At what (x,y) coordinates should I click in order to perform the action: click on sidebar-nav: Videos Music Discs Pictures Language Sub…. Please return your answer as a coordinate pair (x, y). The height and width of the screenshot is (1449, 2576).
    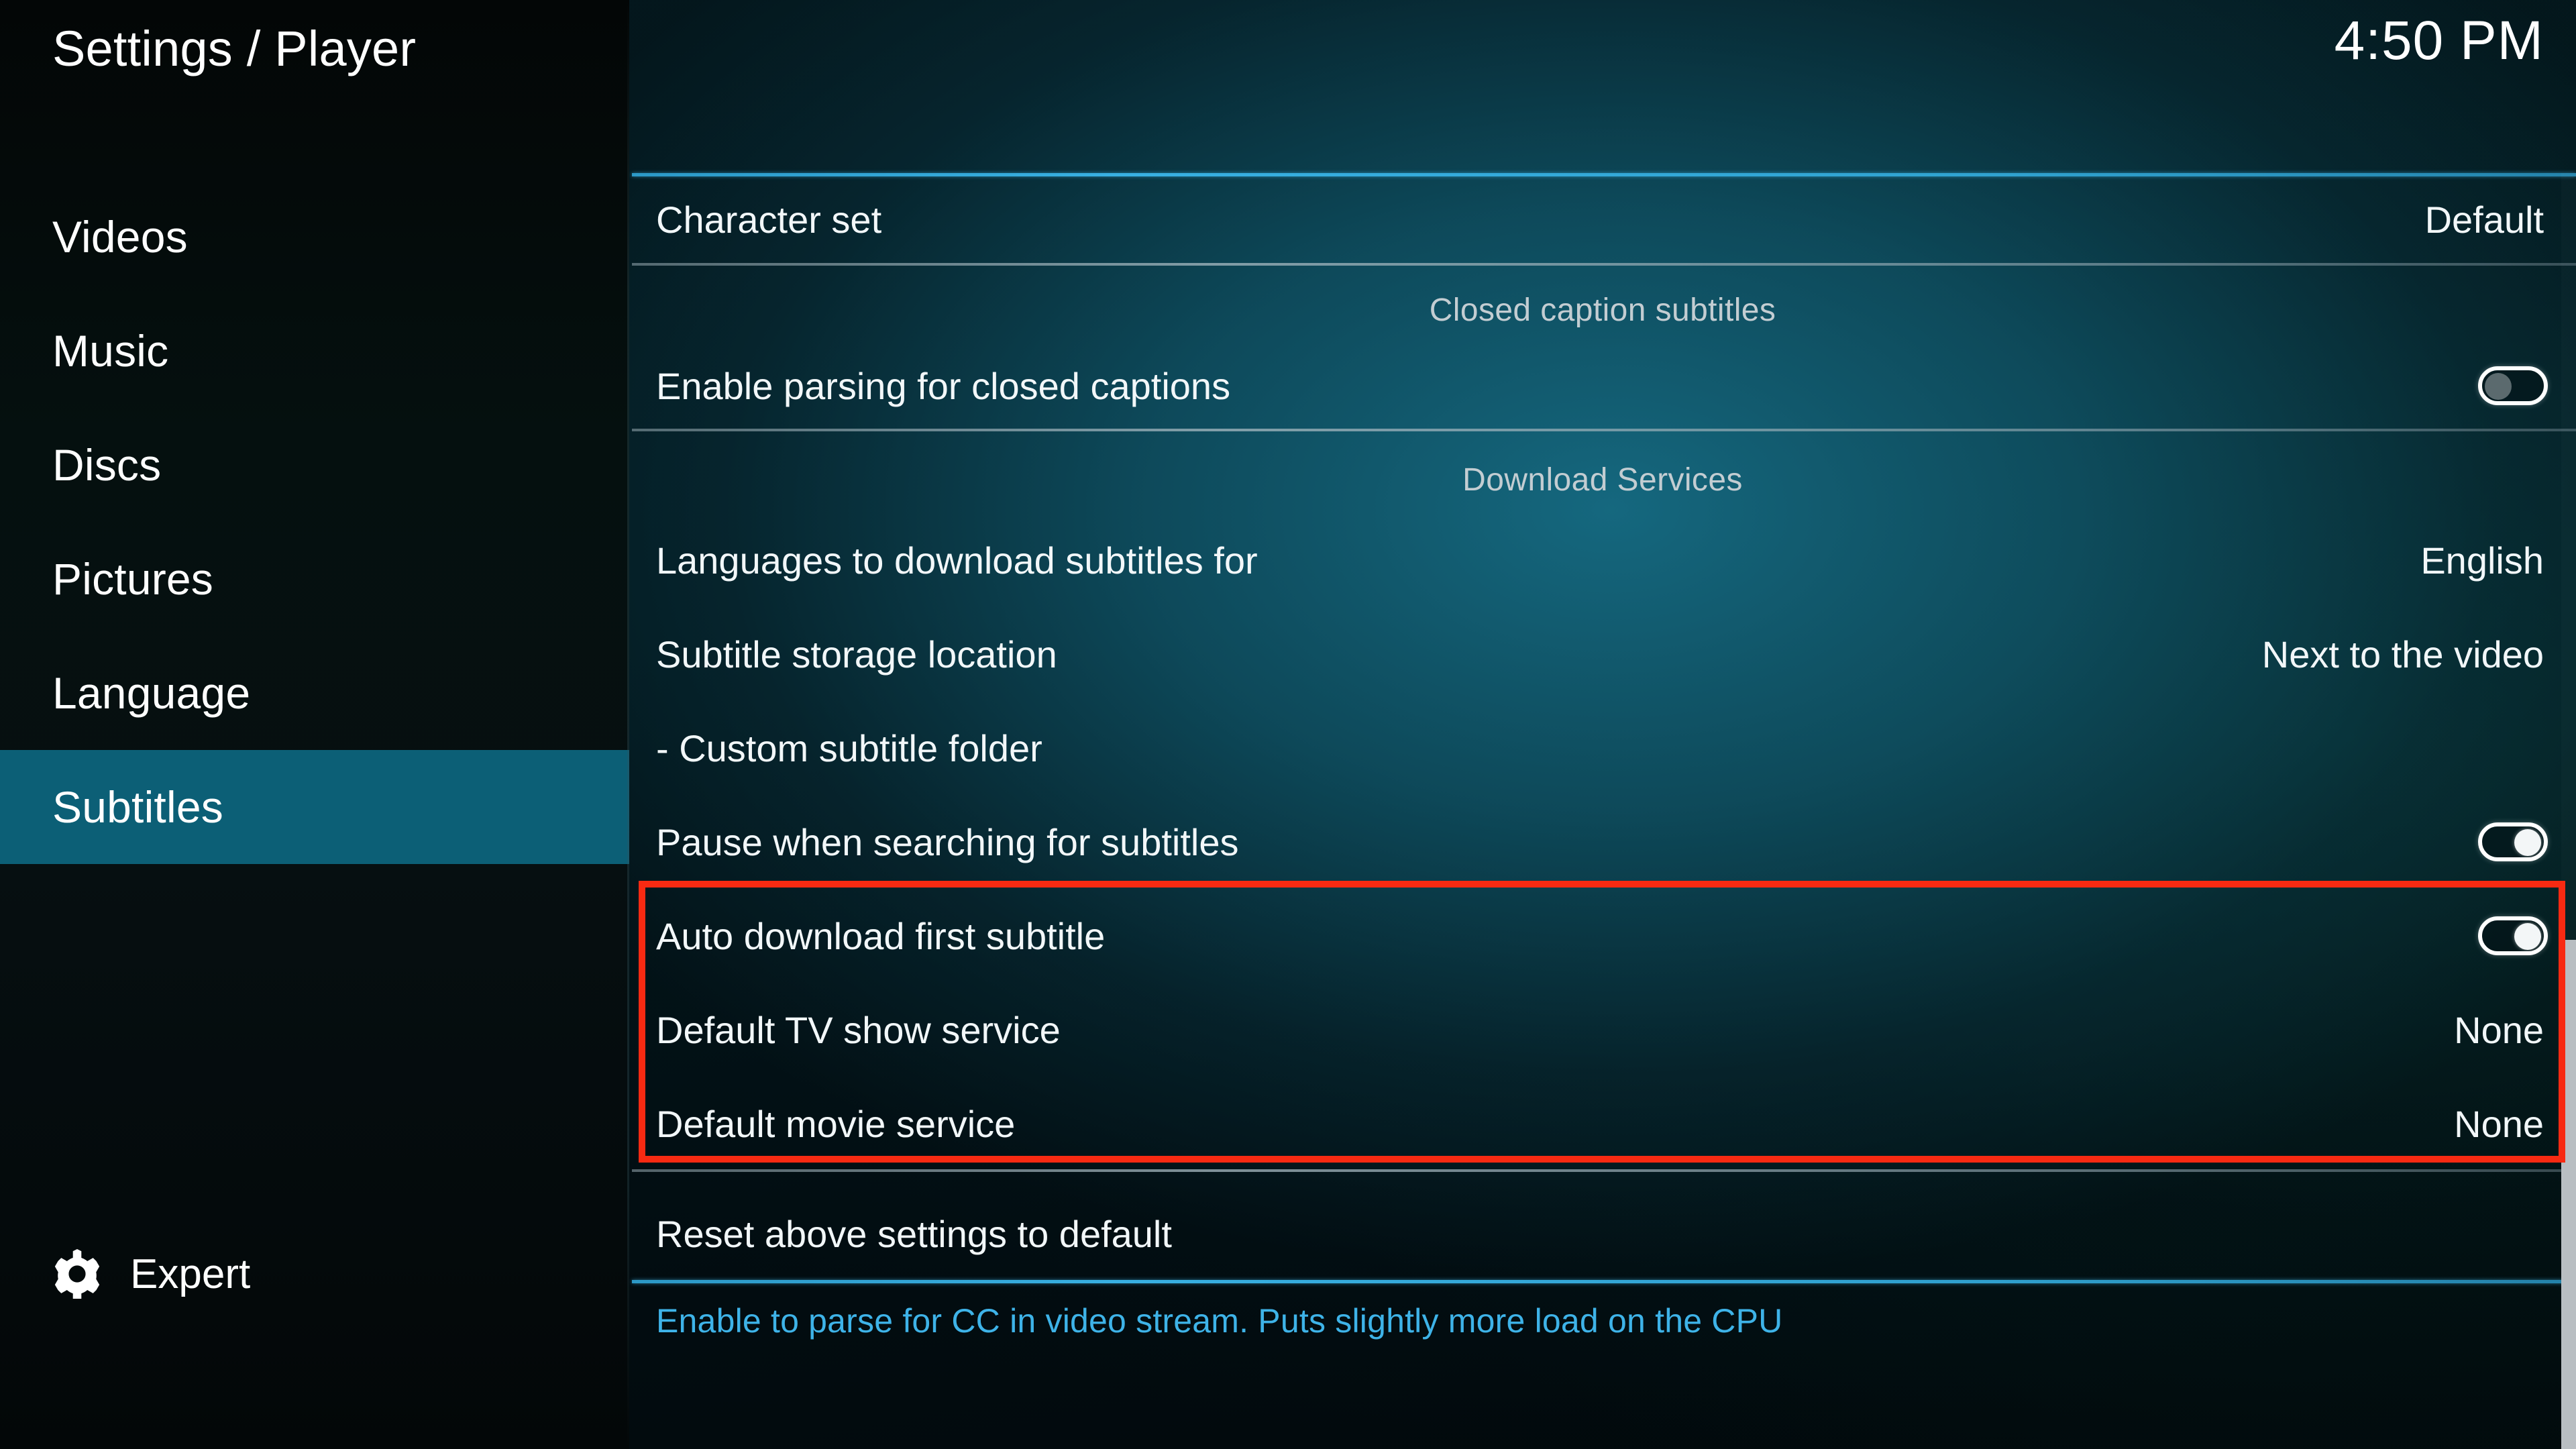
    Looking at the image, I should click on (314, 522).